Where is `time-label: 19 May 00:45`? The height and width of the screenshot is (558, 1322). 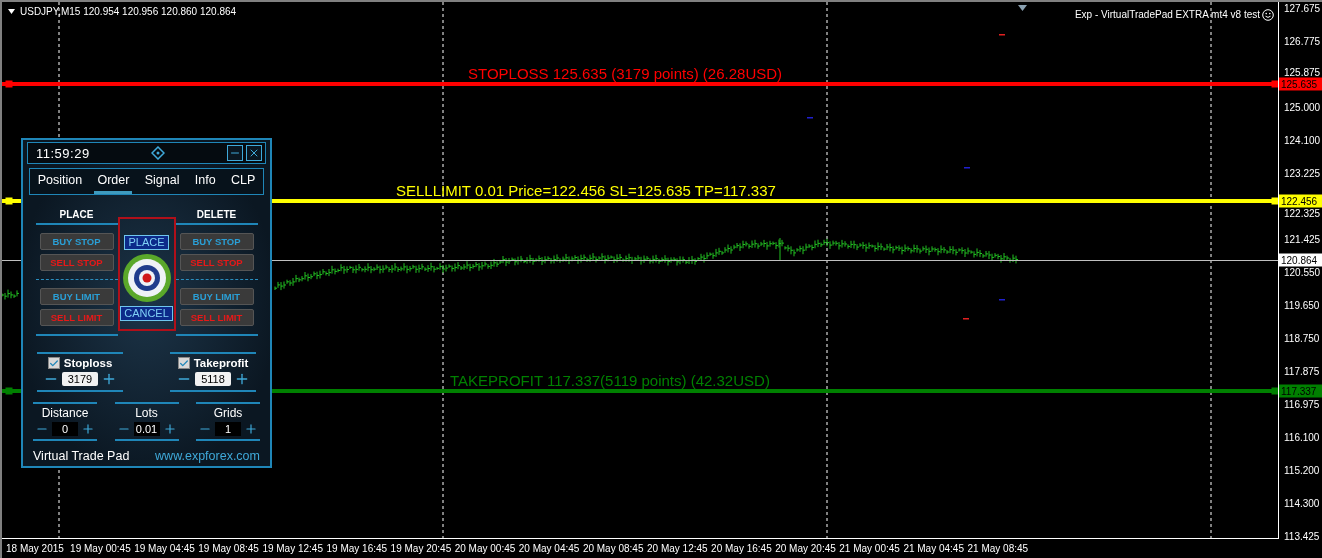
time-label: 19 May 00:45 is located at coordinates (100, 548).